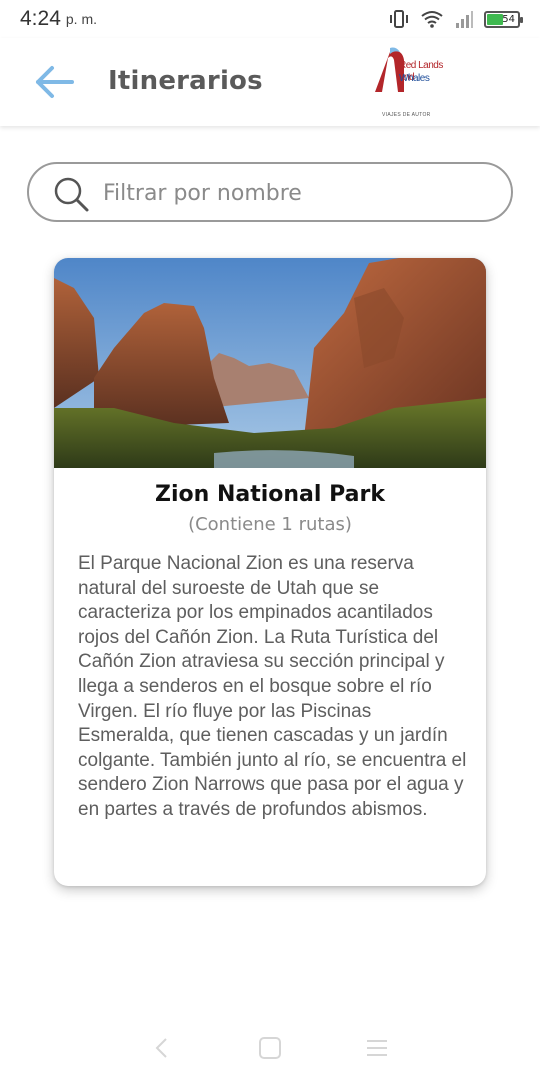 Image resolution: width=540 pixels, height=1080 pixels. I want to click on battery-icon: 54, so click(503, 19).